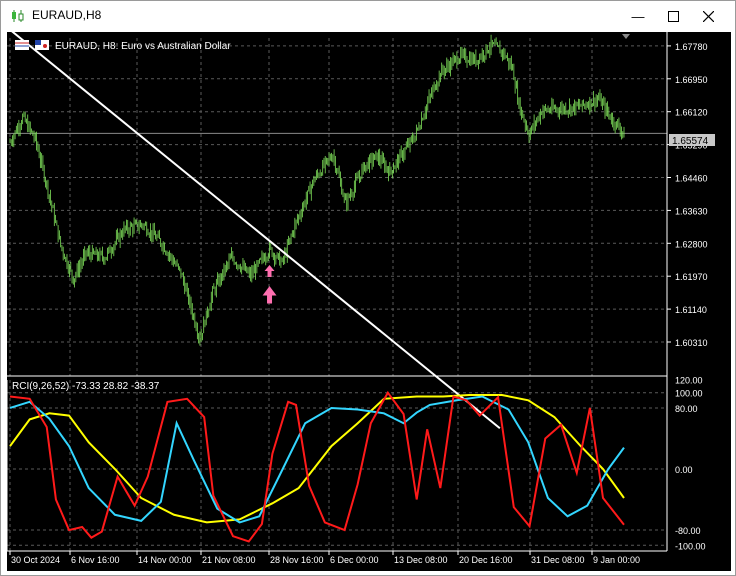  What do you see at coordinates (688, 531) in the screenshot?
I see `rci-tick-label: -80.00` at bounding box center [688, 531].